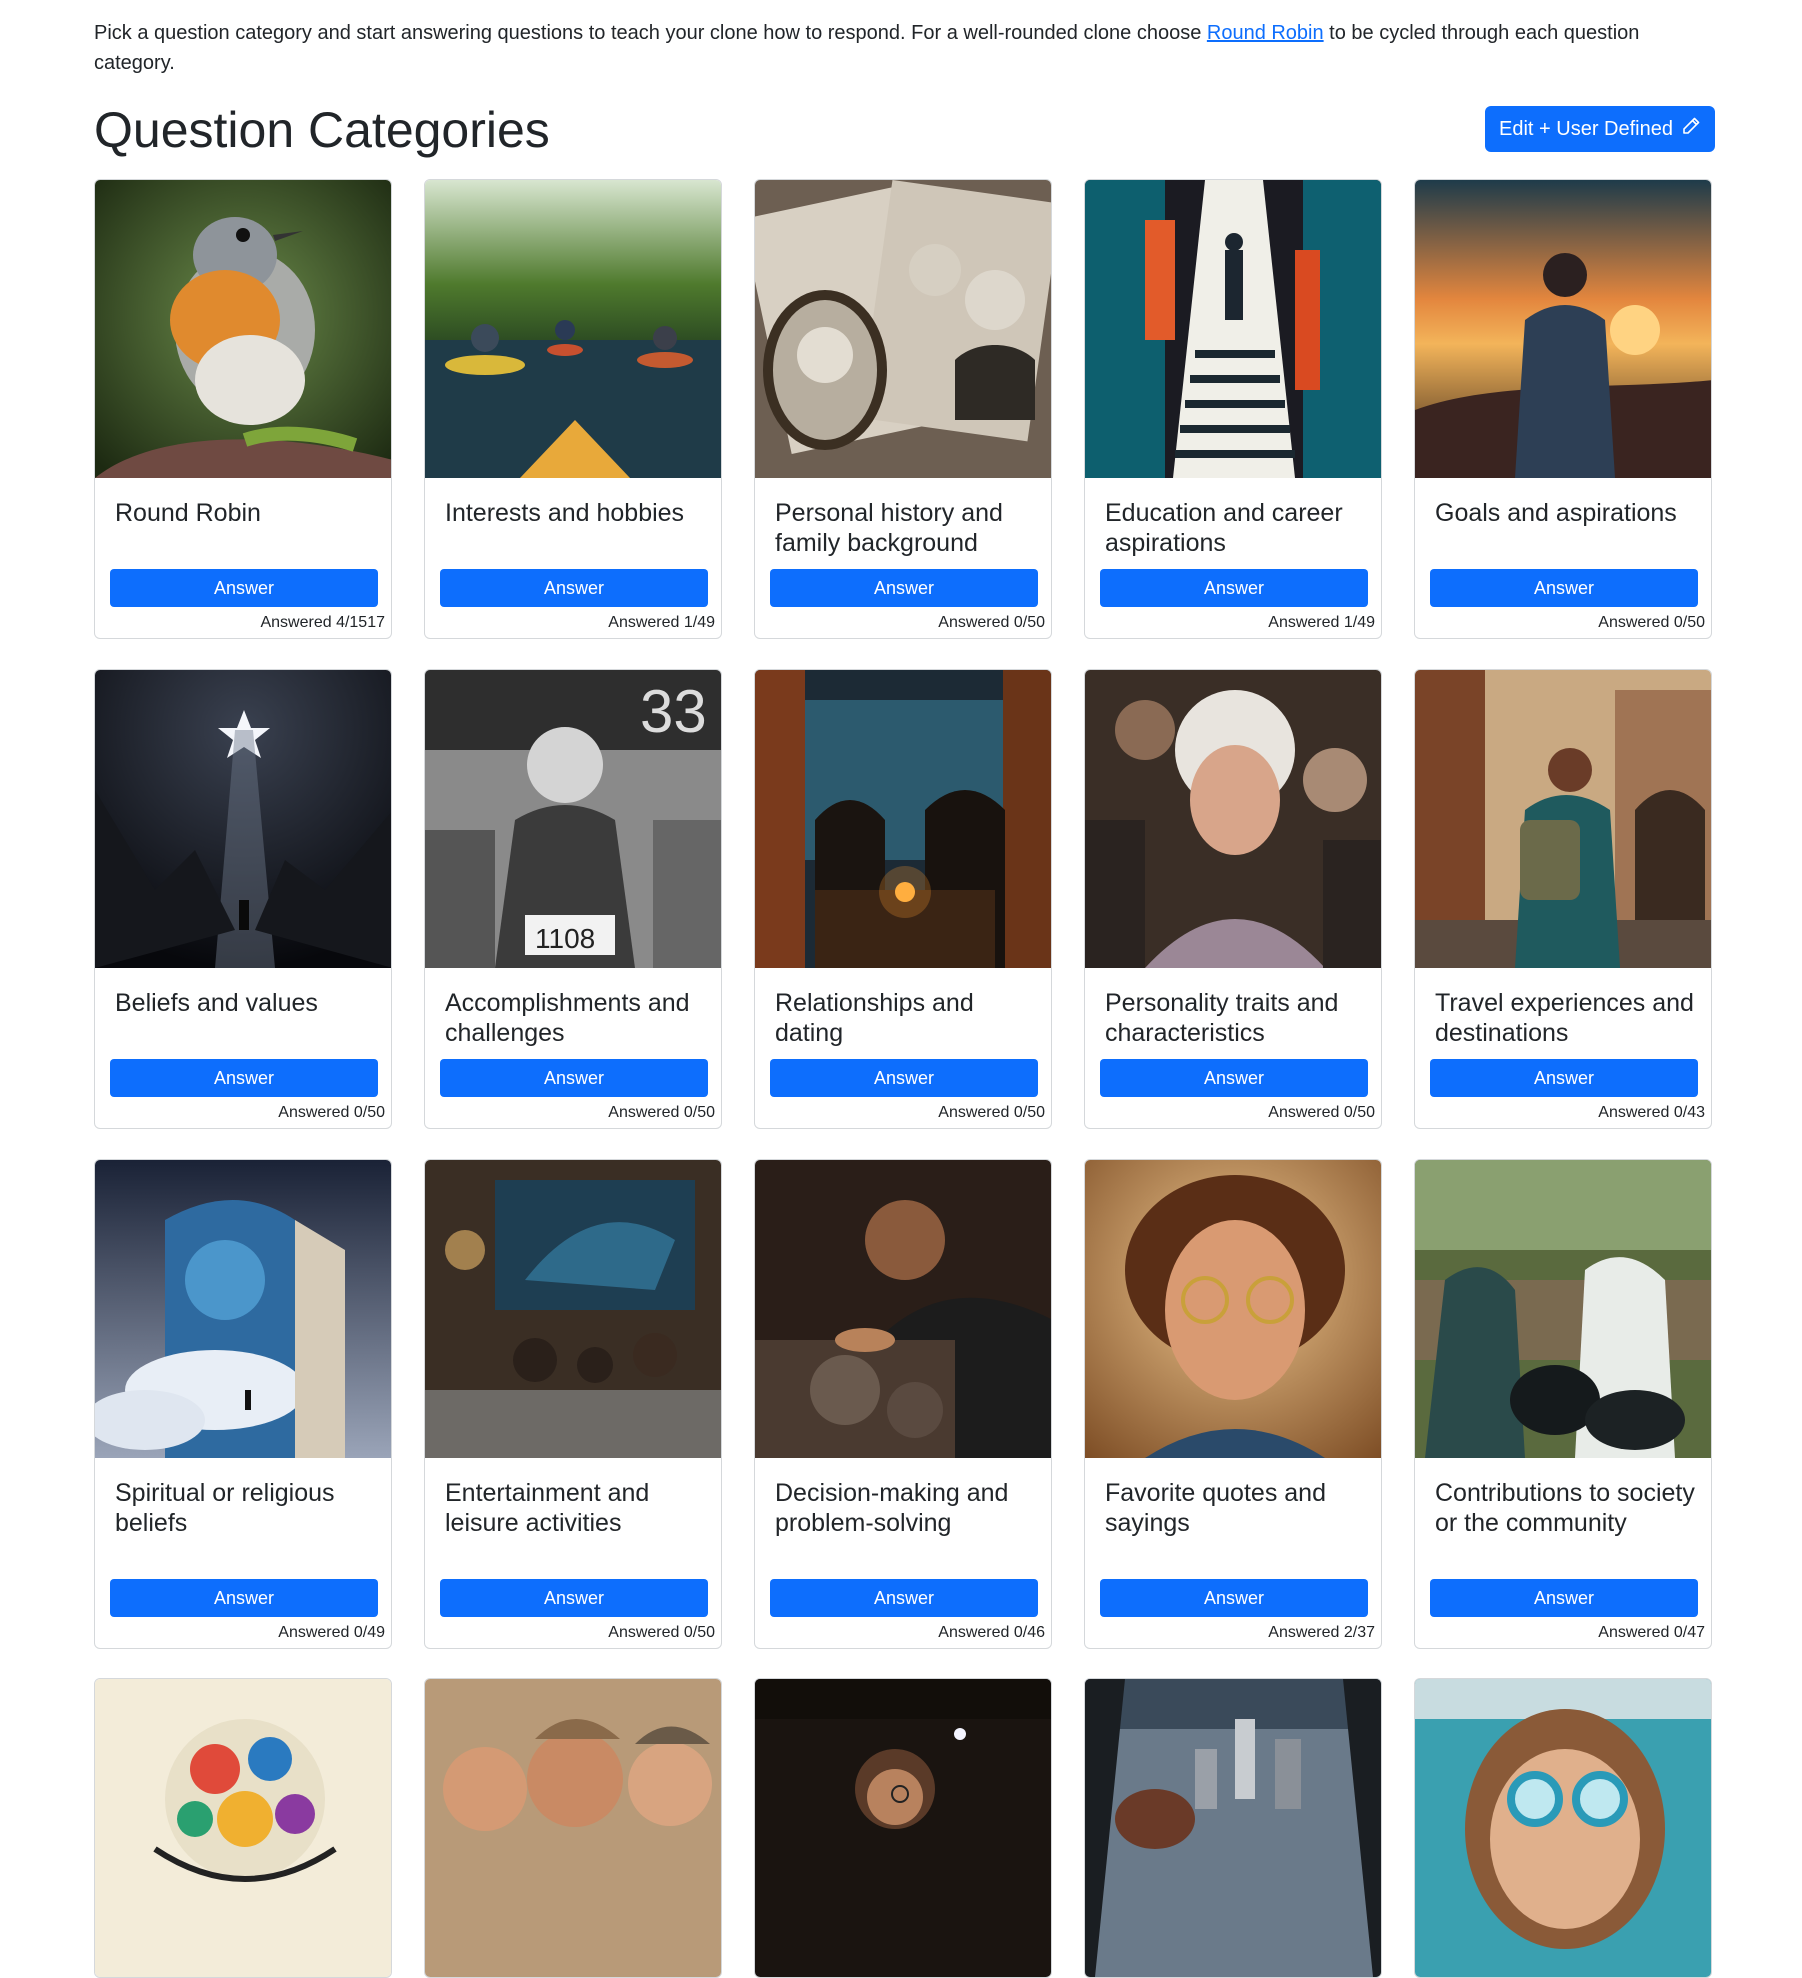  What do you see at coordinates (331, 1632) in the screenshot?
I see `answered-count: Answered 0/49` at bounding box center [331, 1632].